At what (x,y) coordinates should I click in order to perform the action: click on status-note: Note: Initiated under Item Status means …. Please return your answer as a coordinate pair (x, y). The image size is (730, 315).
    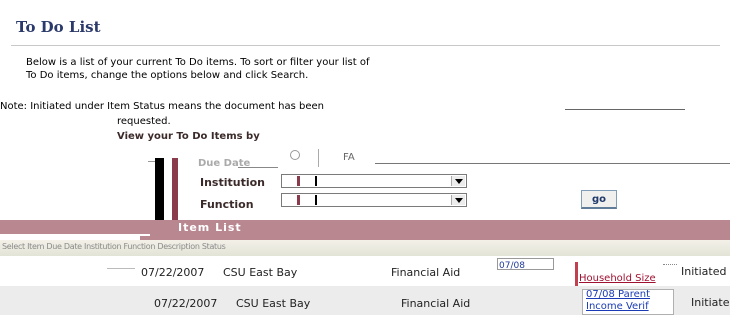
    Looking at the image, I should click on (162, 106).